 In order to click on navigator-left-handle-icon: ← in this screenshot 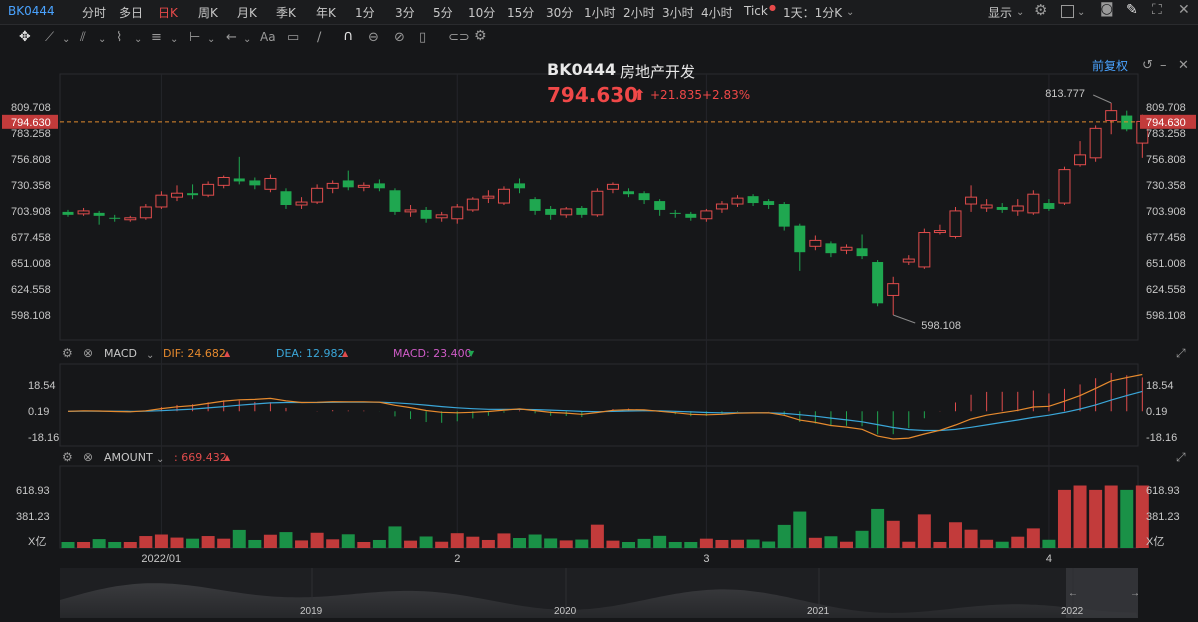, I will do `click(1073, 593)`.